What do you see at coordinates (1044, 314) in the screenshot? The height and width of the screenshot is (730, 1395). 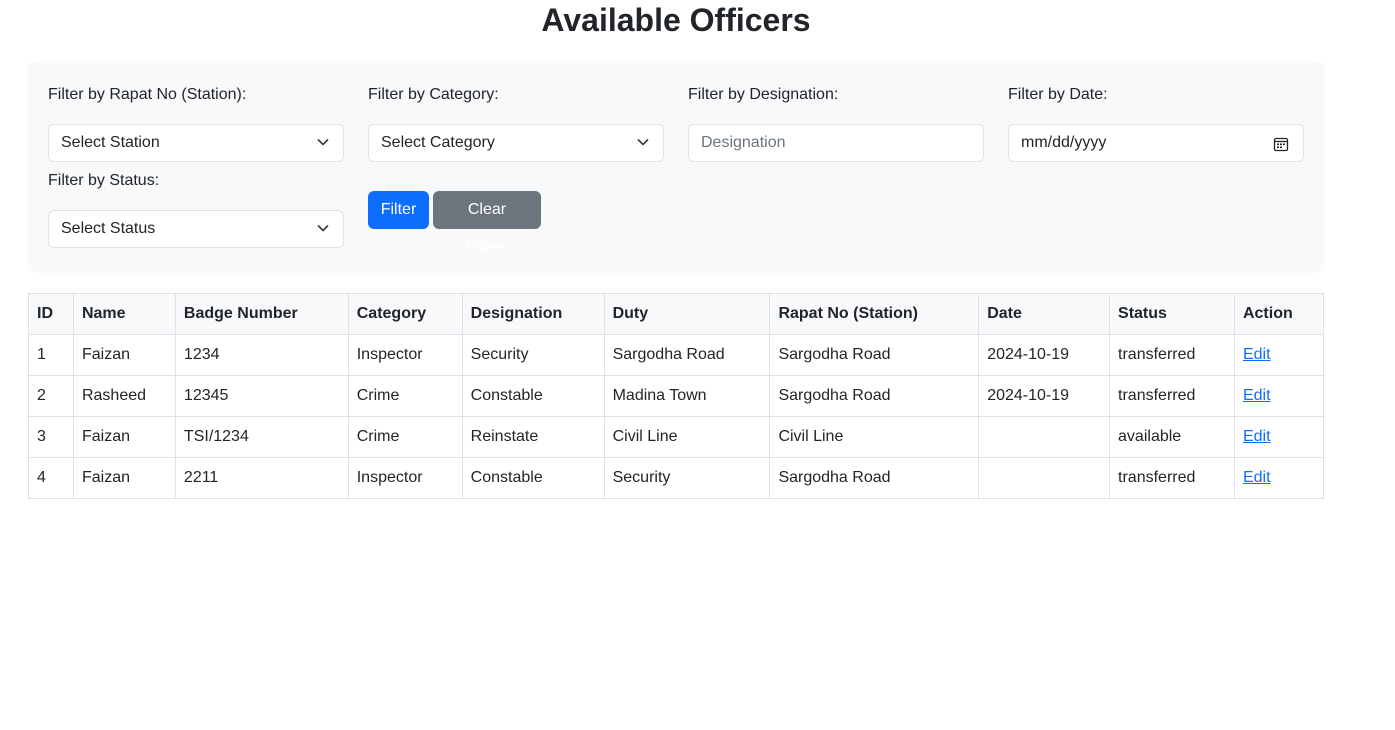 I see `column-header-date: Date` at bounding box center [1044, 314].